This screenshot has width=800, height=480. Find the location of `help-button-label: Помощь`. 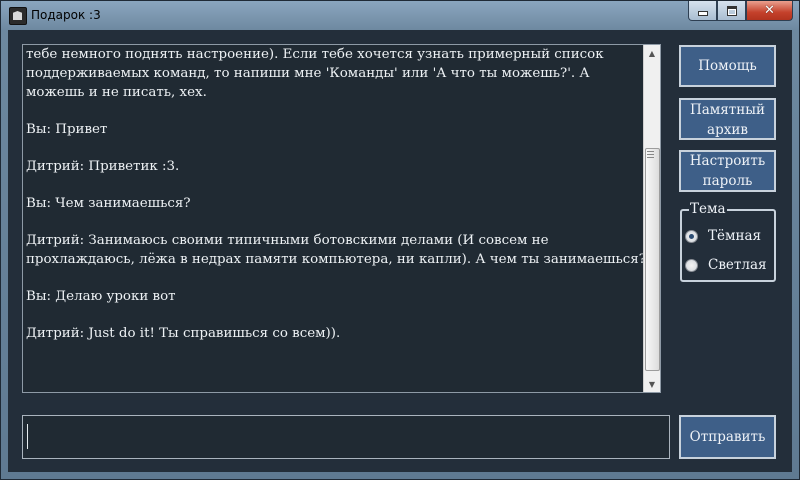

help-button-label: Помощь is located at coordinates (727, 66).